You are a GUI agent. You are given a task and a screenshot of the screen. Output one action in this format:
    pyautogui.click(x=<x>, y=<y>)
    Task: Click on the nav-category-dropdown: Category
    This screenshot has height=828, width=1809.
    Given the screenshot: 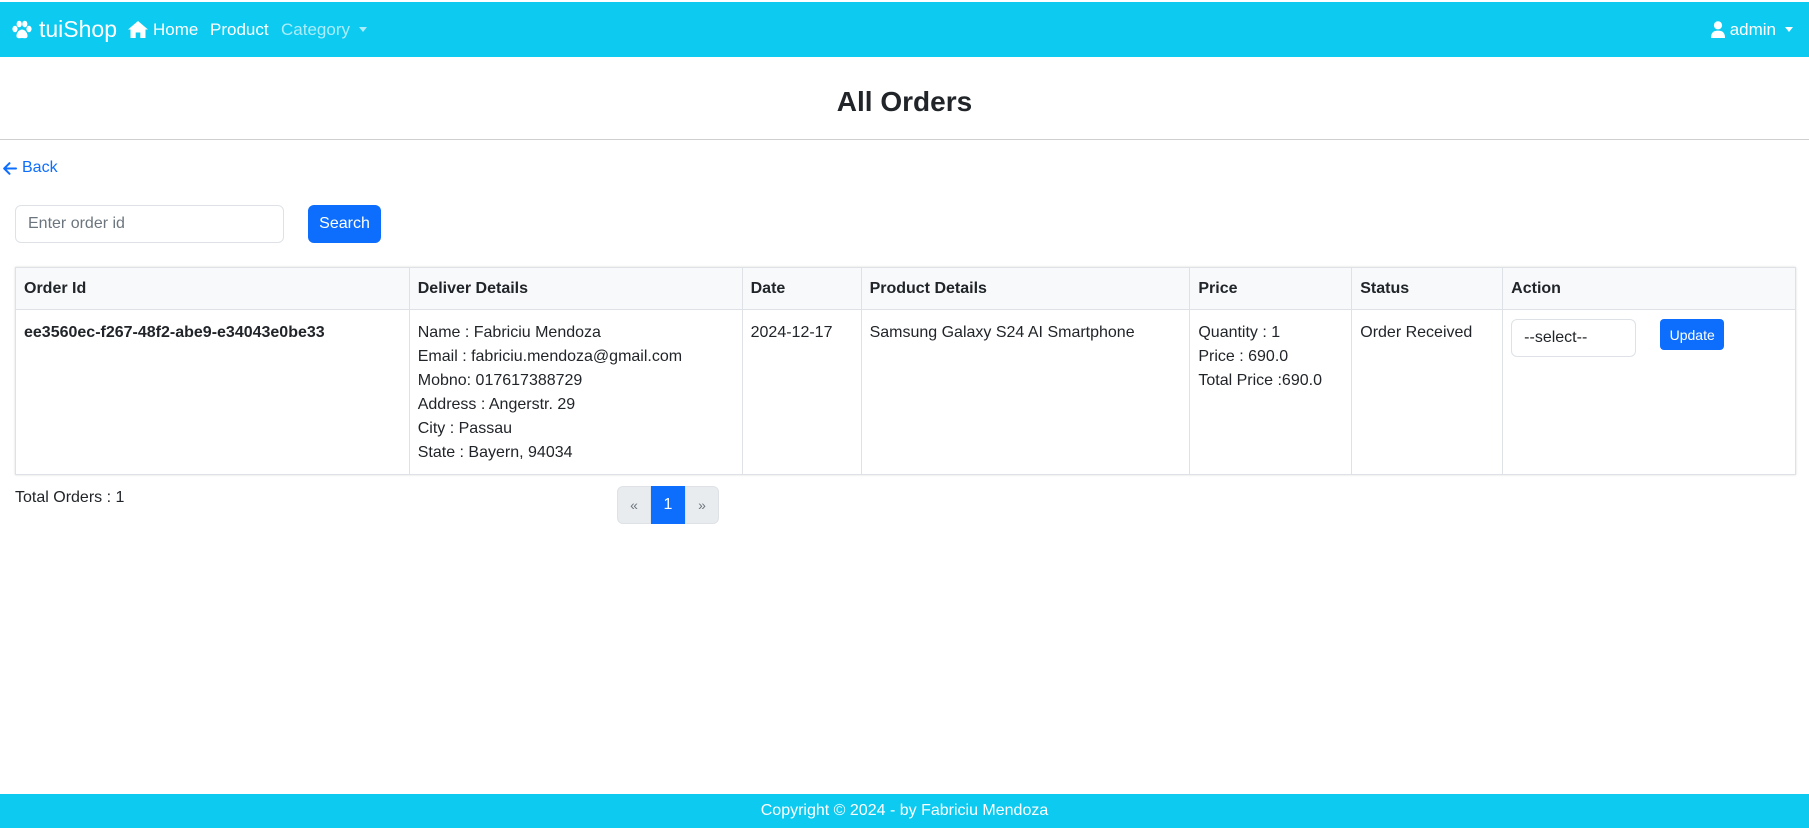 What is the action you would take?
    pyautogui.click(x=324, y=29)
    